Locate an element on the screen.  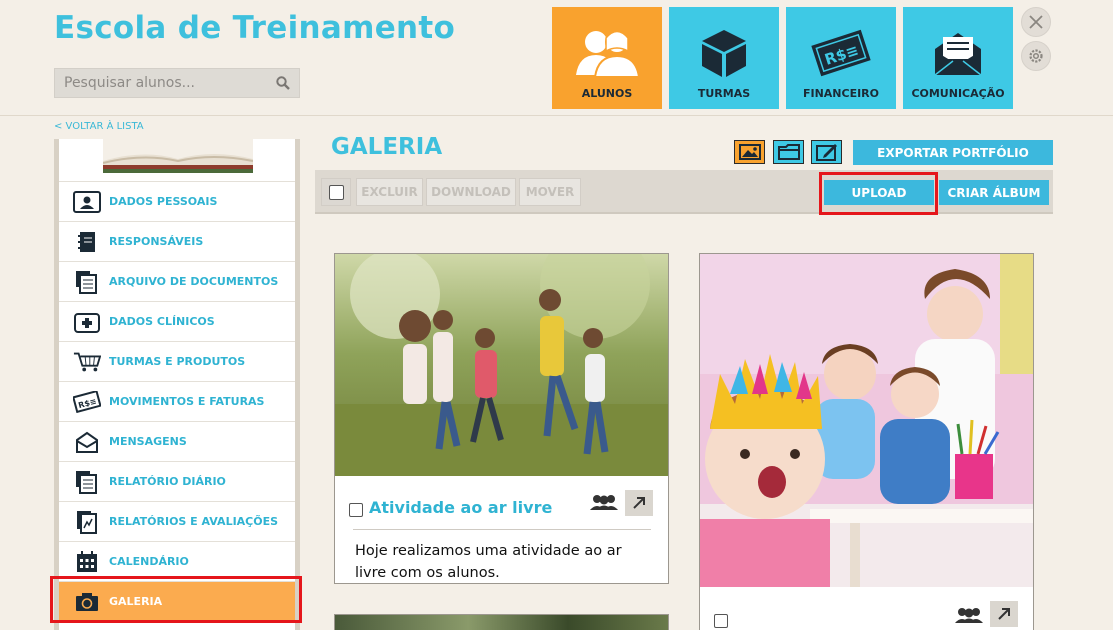
search-input is located at coordinates (164, 83).